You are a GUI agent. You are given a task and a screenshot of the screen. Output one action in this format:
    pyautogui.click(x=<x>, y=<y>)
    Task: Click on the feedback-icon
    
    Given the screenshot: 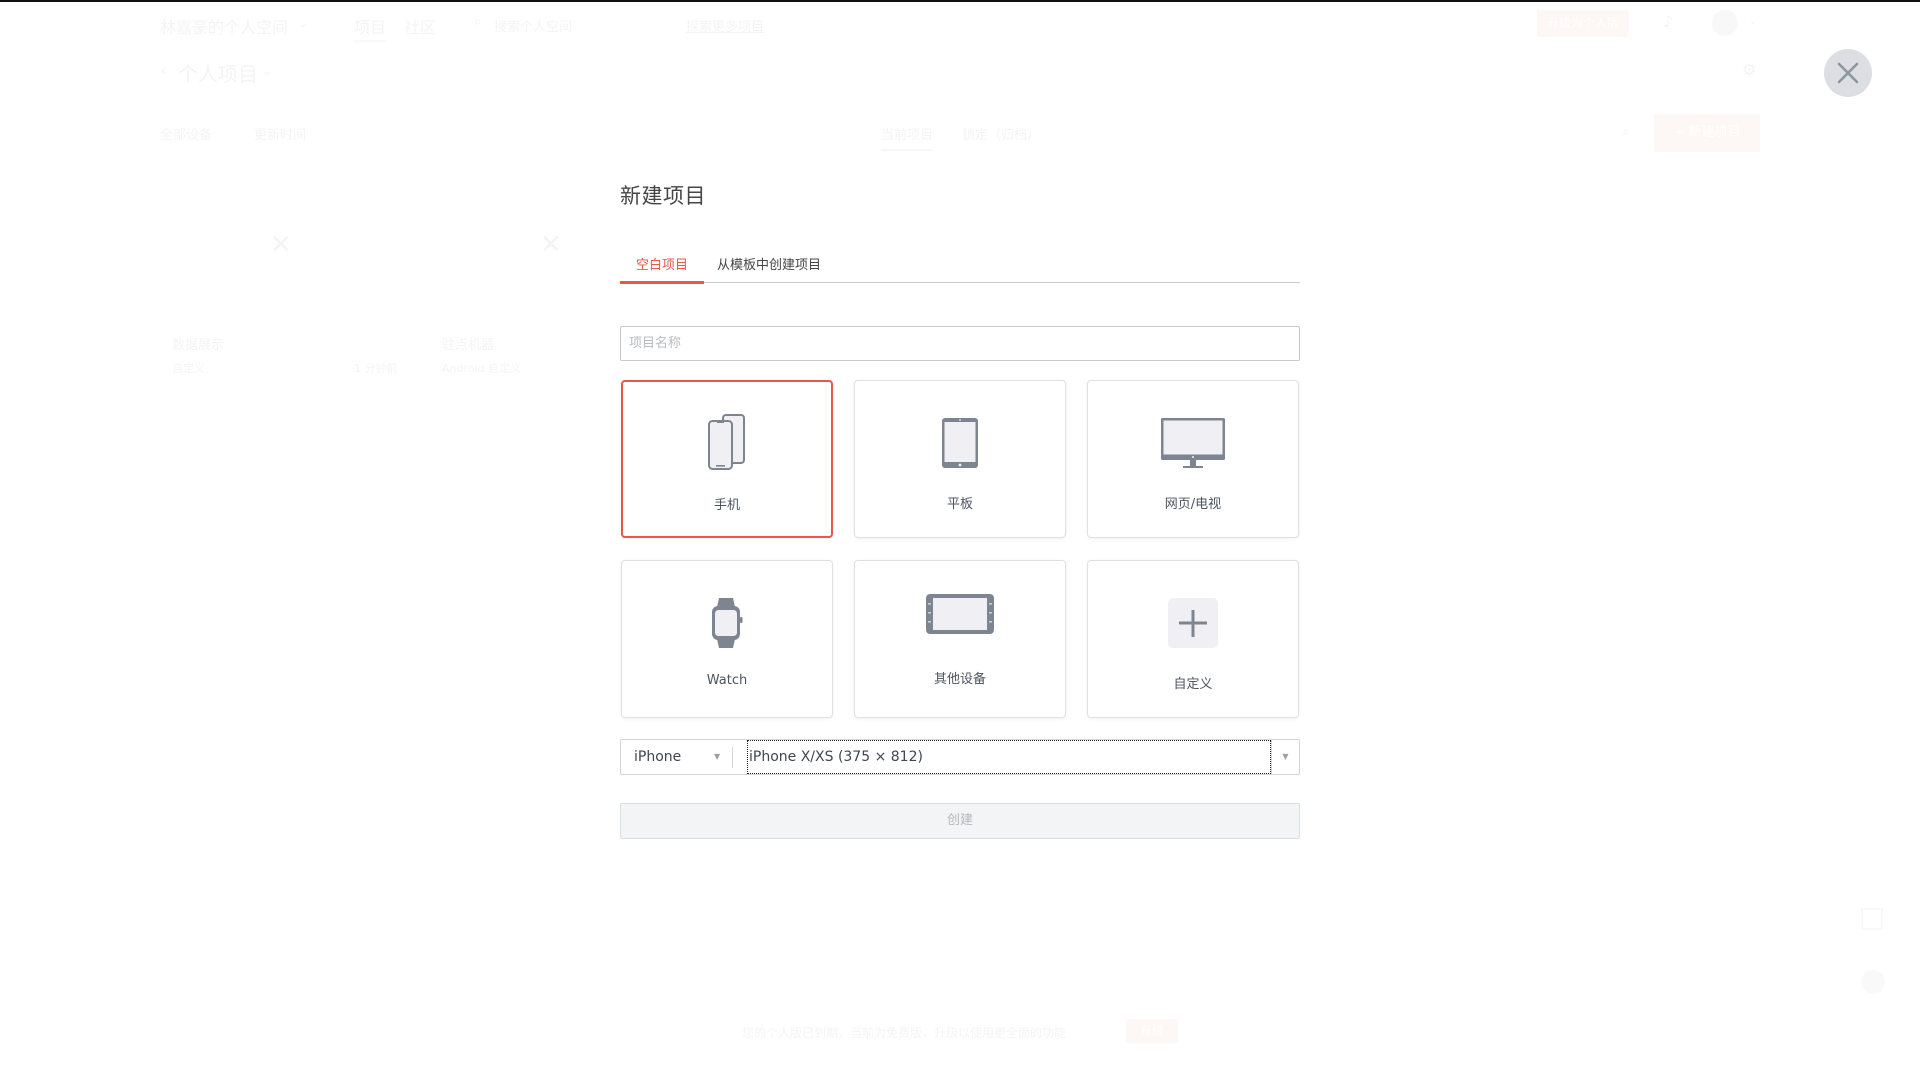 What is the action you would take?
    pyautogui.click(x=1872, y=919)
    